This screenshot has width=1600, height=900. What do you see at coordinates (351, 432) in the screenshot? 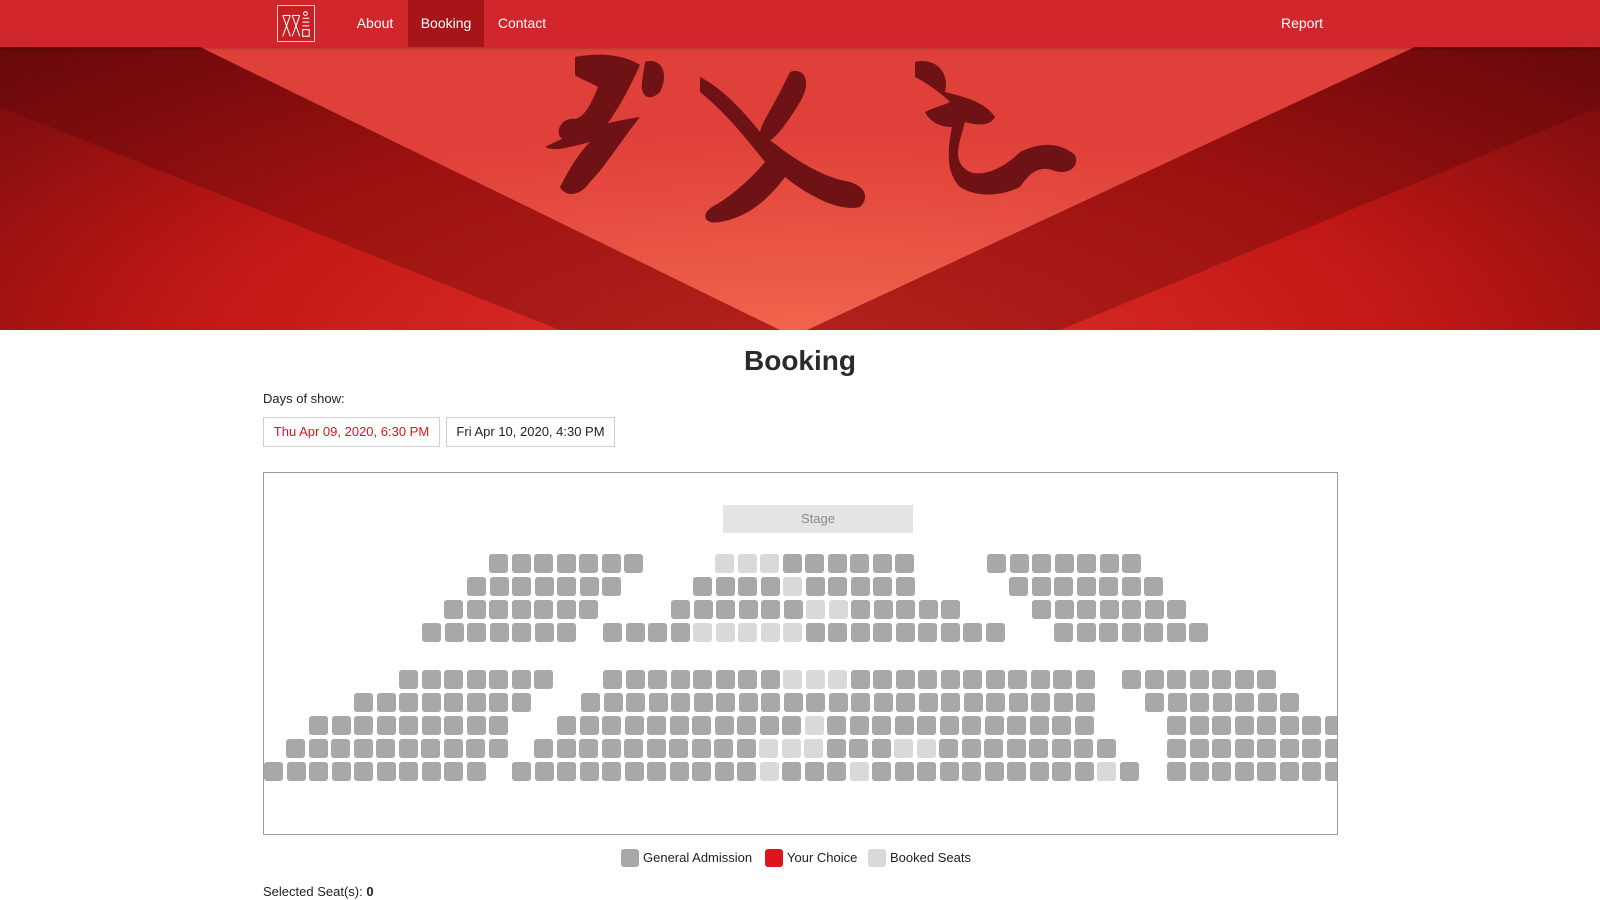
I see `show-date-option-1: Thu Apr 09, 2020, 6:30 PM` at bounding box center [351, 432].